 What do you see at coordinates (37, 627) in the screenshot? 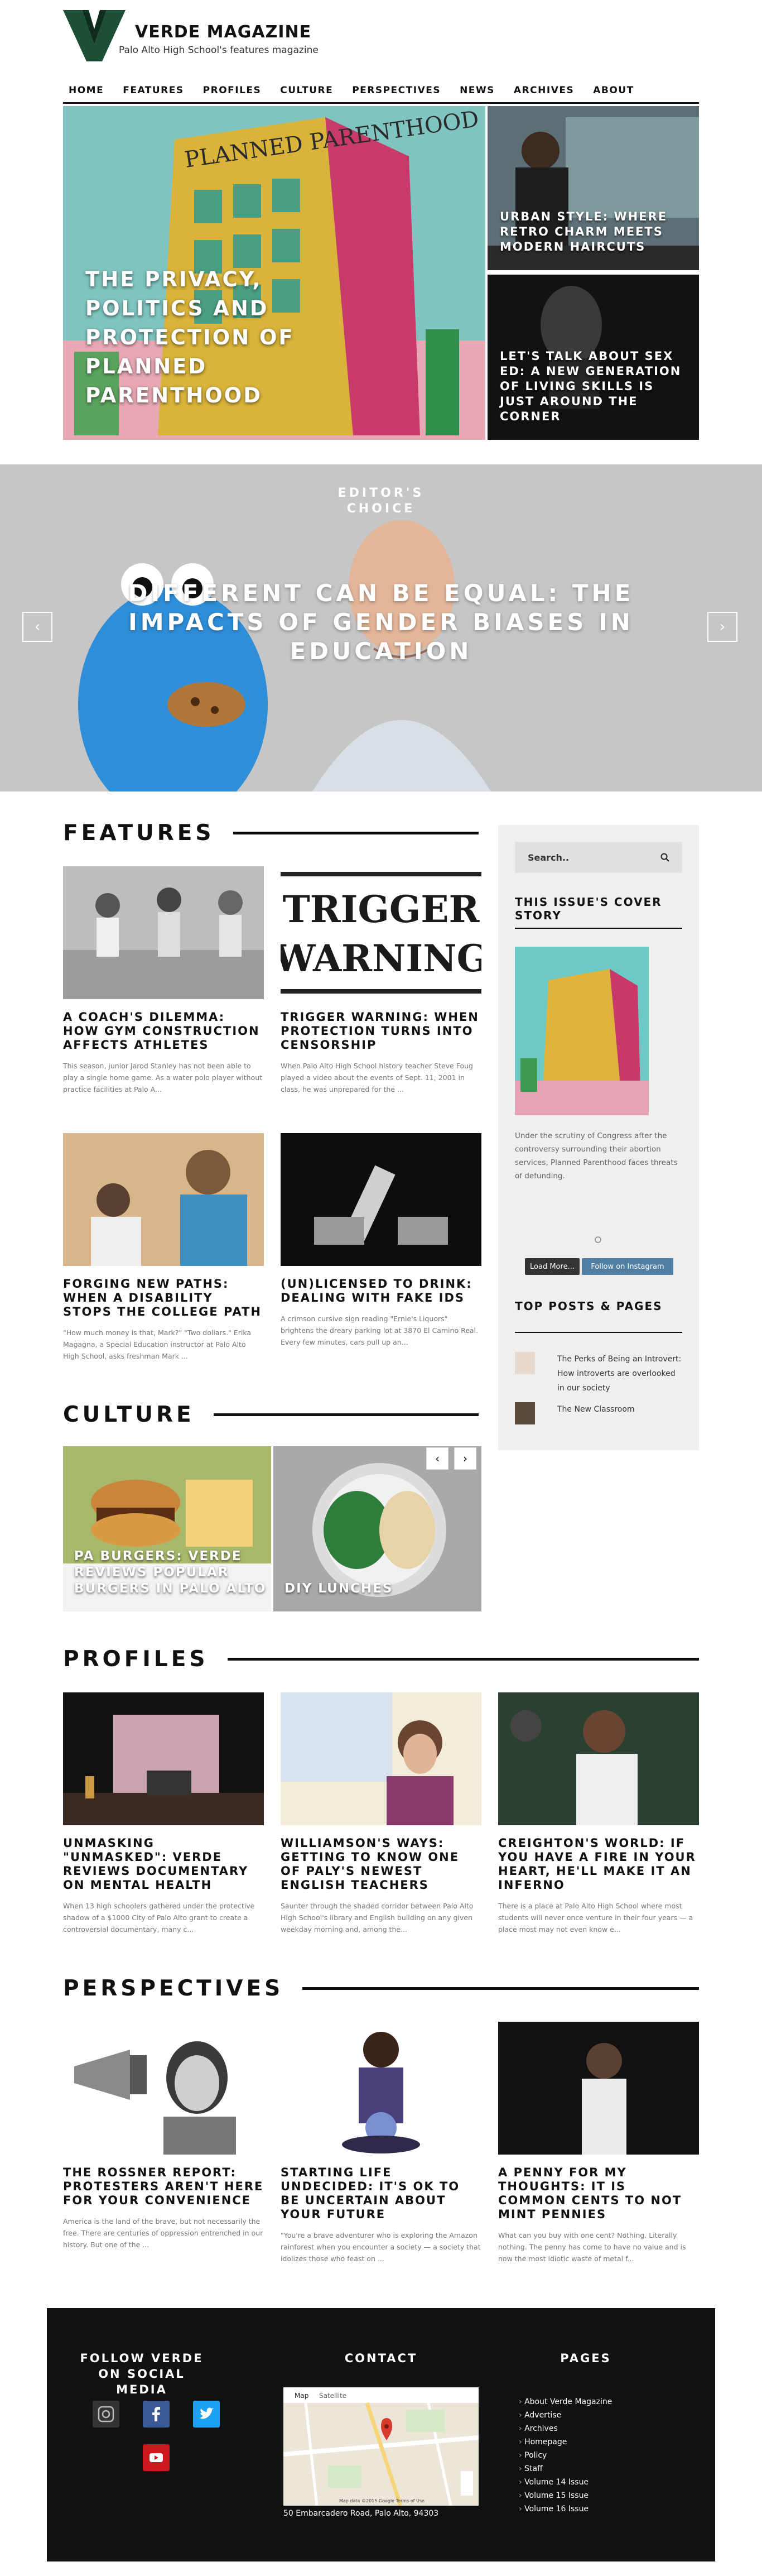
I see `slider-prev-button: ‹` at bounding box center [37, 627].